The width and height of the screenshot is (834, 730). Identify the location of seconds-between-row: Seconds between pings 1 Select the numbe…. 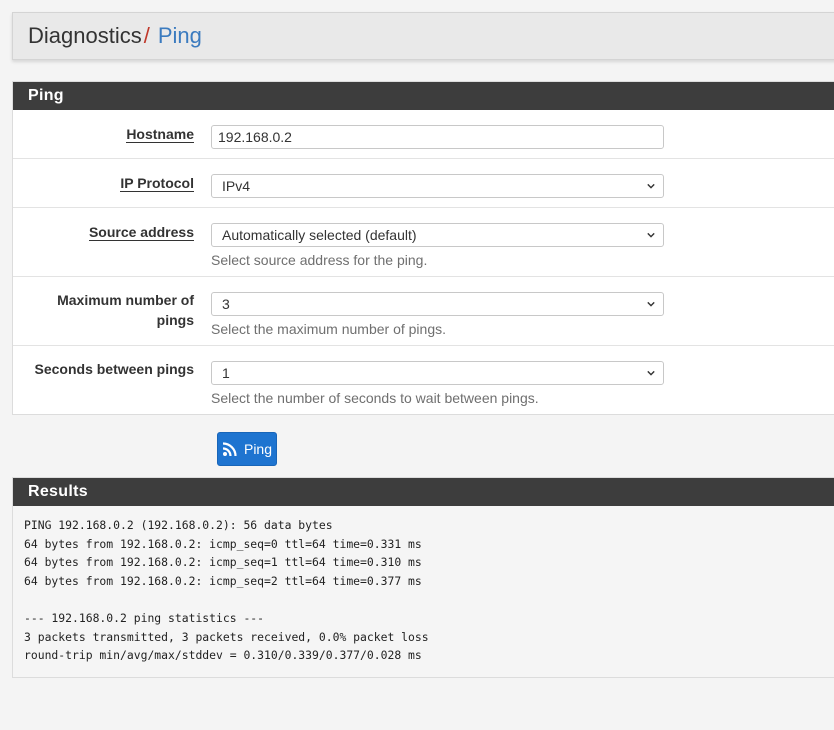
(423, 380).